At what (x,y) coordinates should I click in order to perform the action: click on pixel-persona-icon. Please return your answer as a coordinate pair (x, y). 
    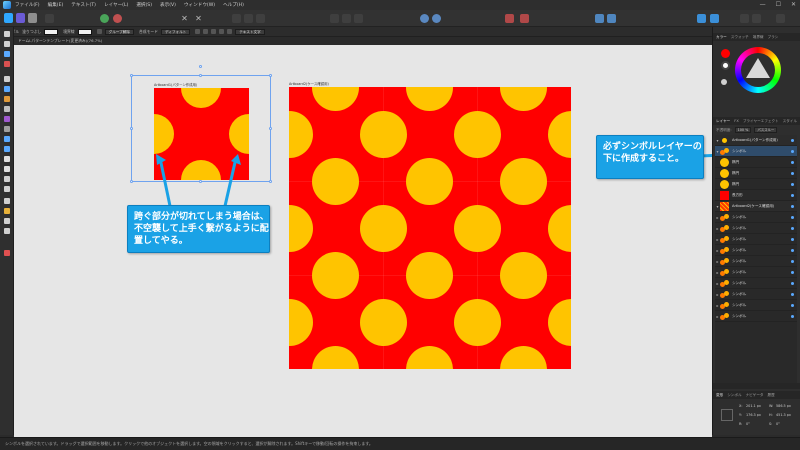
    Looking at the image, I should click on (20, 18).